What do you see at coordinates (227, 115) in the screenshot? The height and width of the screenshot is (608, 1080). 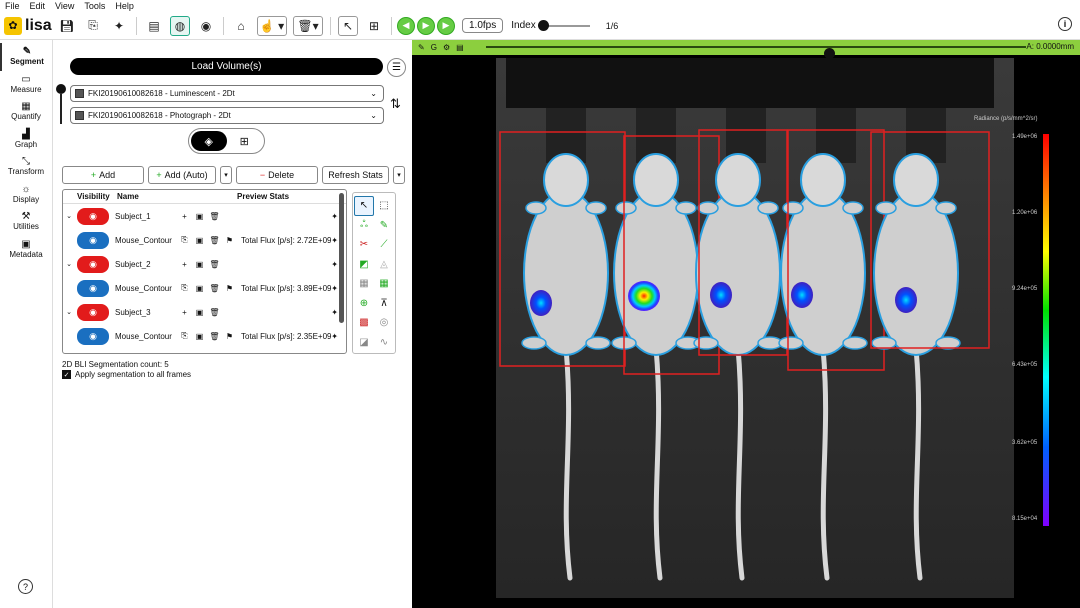 I see `volume-select-photograph: FKI20190610082618 - Photograph - 2Dt ⌄` at bounding box center [227, 115].